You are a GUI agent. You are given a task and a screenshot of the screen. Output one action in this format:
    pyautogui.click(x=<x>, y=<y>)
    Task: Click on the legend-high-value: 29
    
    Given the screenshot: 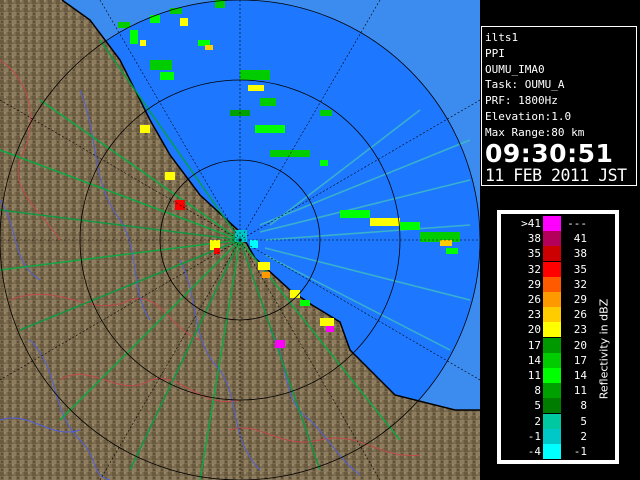 What is the action you would take?
    pyautogui.click(x=580, y=299)
    